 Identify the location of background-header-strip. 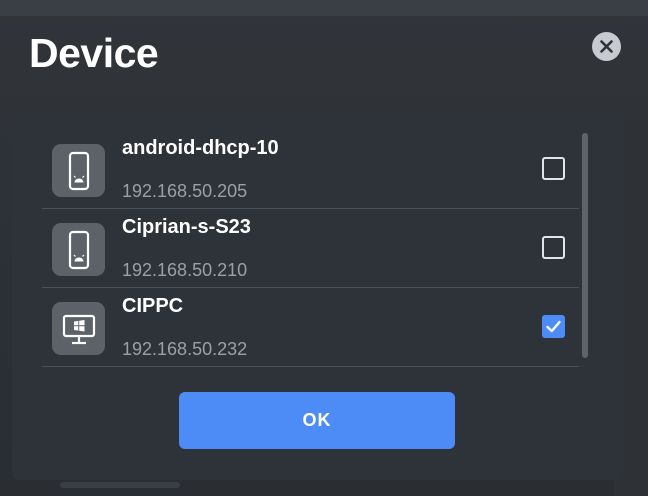
(324, 8).